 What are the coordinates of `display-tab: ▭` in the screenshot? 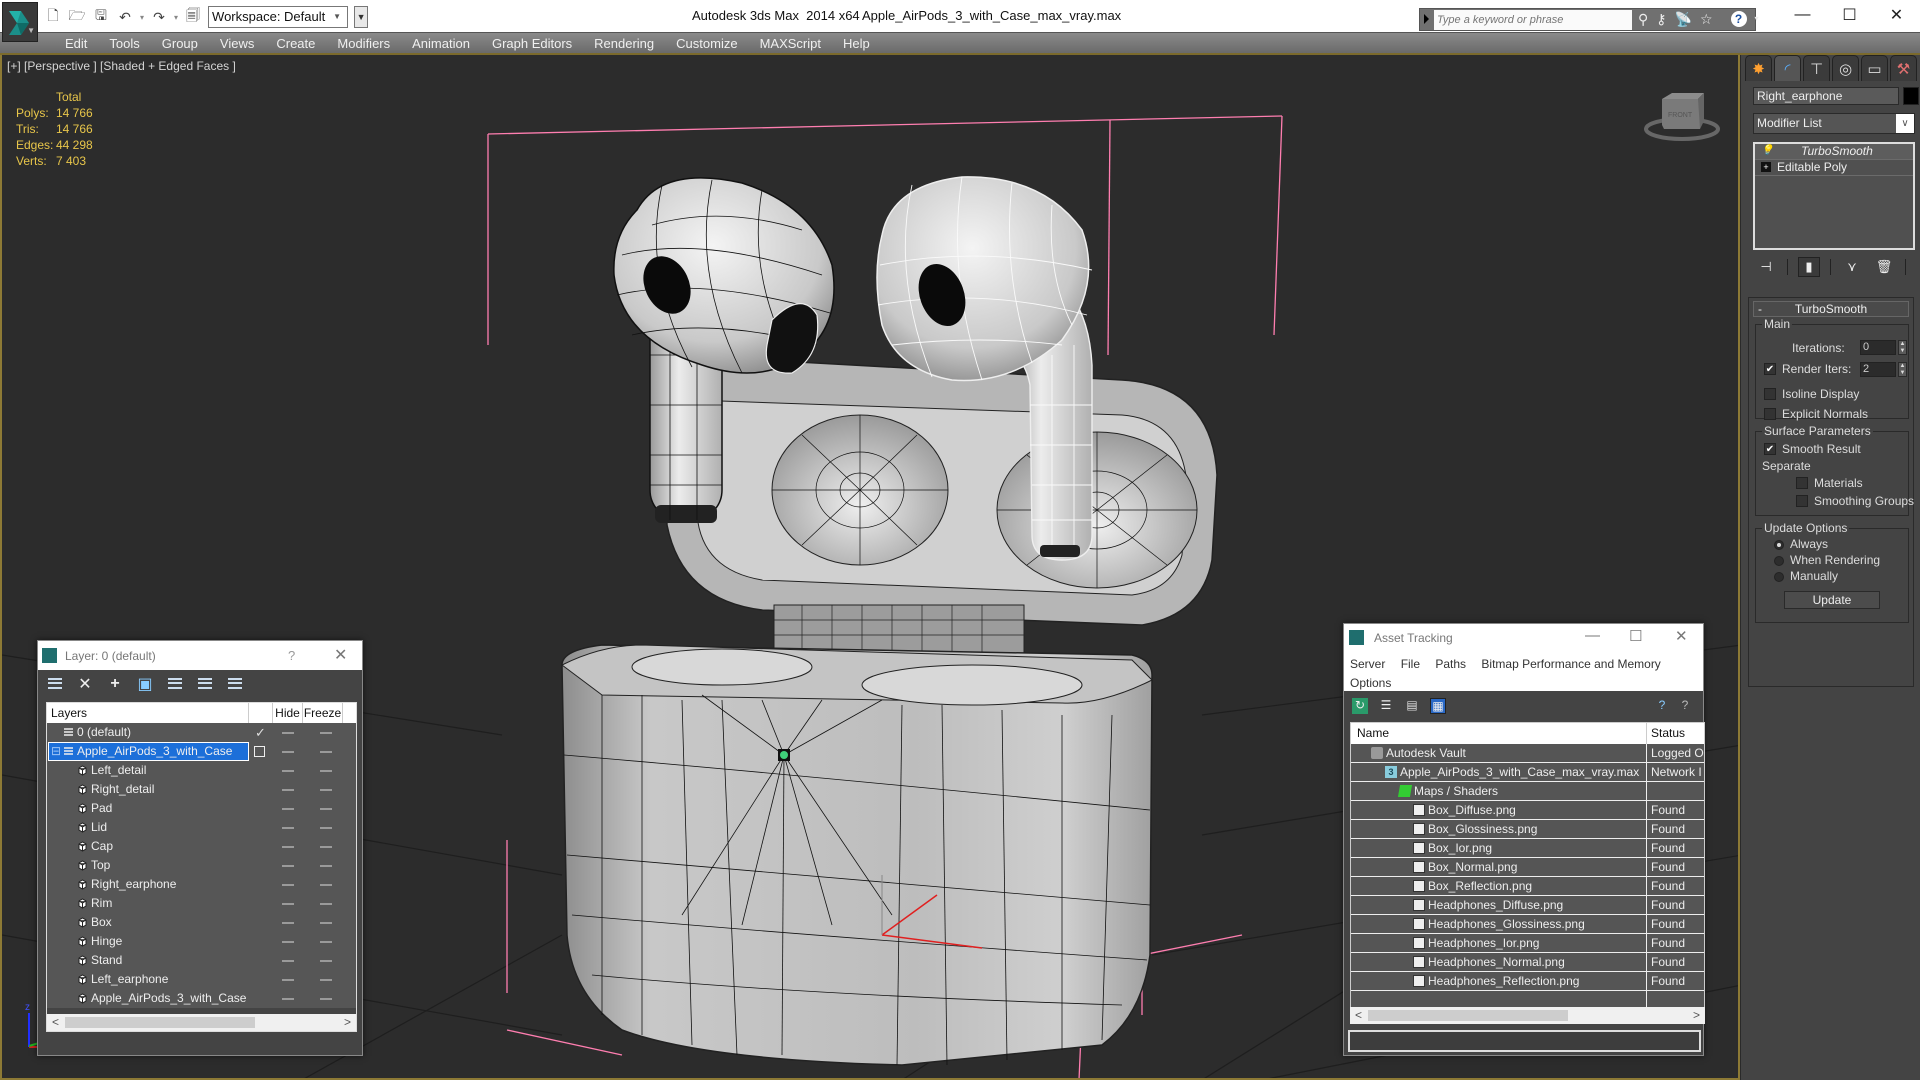 It's located at (1874, 68).